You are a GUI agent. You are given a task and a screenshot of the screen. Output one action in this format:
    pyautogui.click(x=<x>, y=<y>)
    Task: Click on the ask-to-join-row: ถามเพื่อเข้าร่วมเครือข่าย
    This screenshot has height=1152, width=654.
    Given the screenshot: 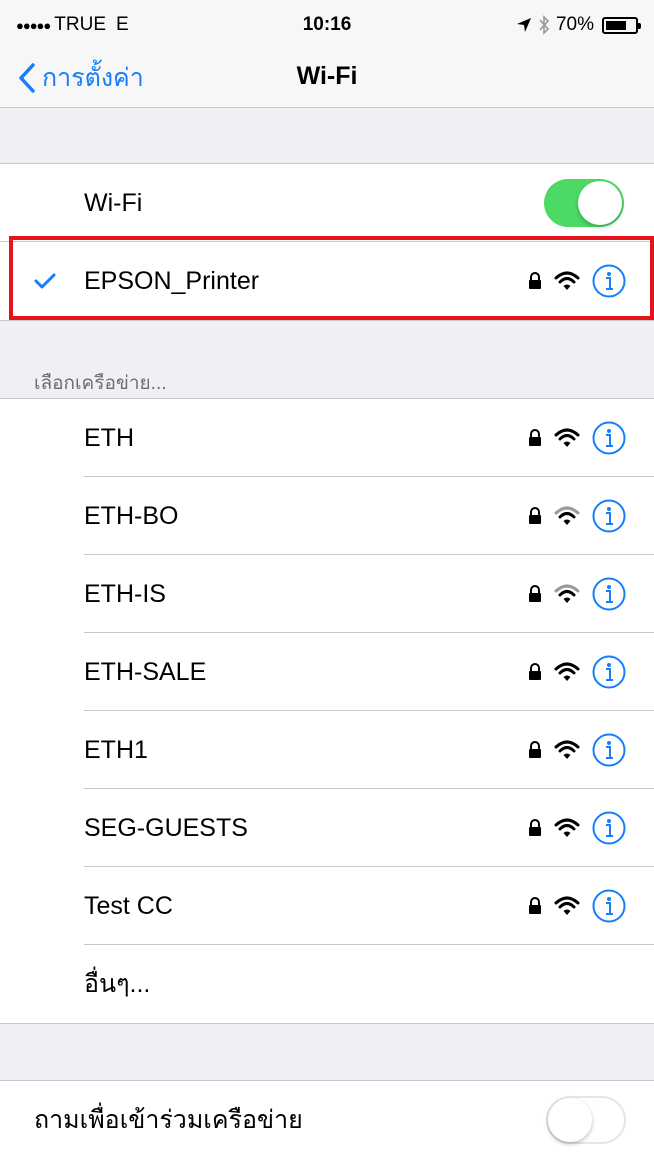 What is the action you would take?
    pyautogui.click(x=327, y=1116)
    